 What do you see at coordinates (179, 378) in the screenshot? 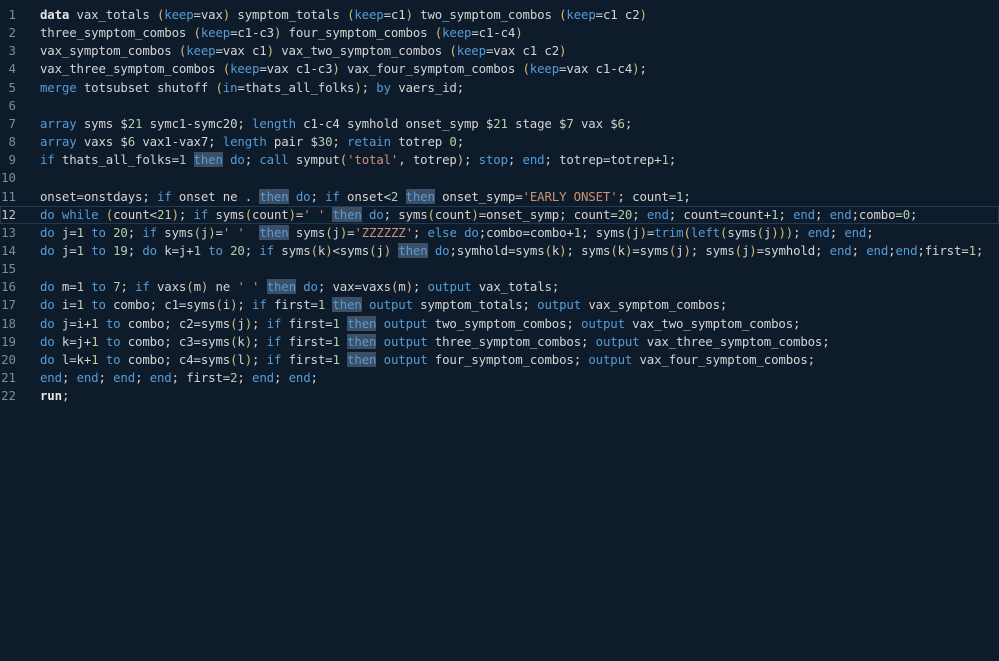
I see `code-text: end; end; end; end; first=2; end; end;` at bounding box center [179, 378].